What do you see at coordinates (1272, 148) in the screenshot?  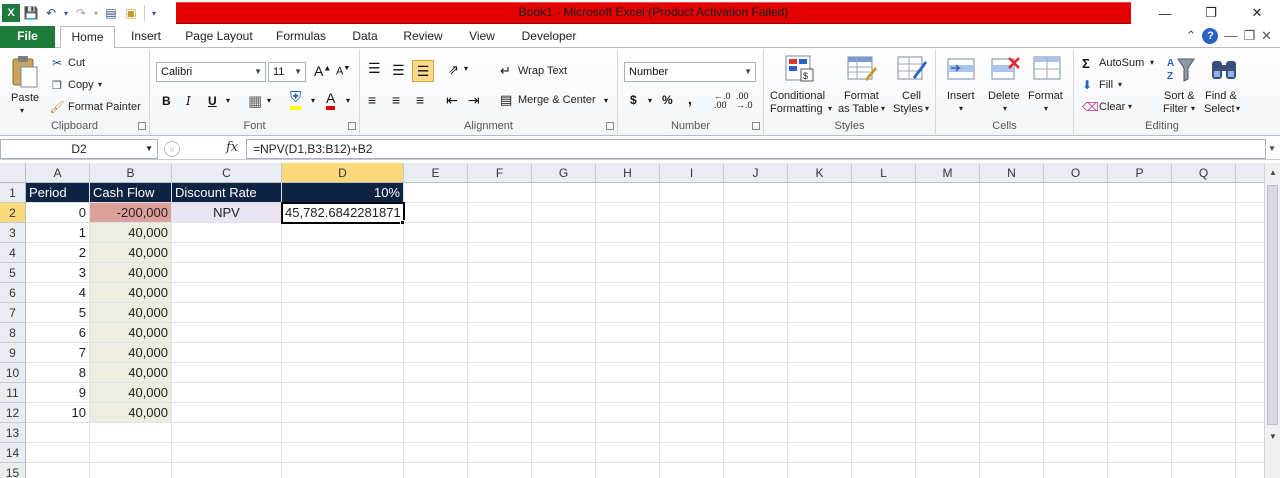 I see `expand-formula-bar-icon: ▼` at bounding box center [1272, 148].